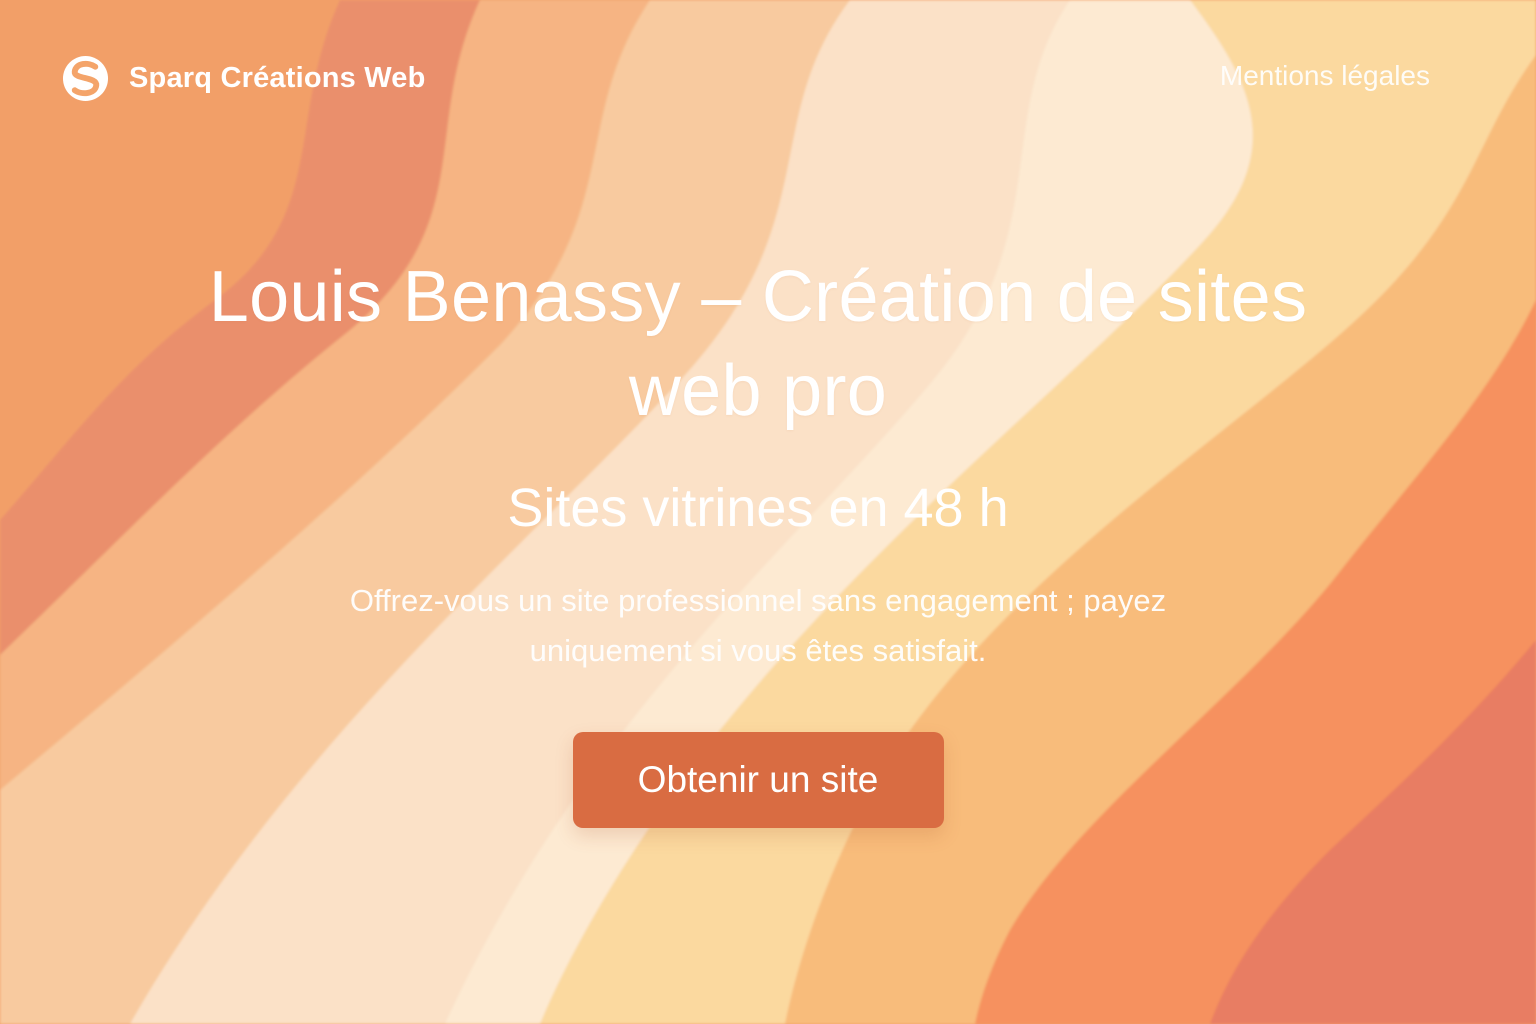 The width and height of the screenshot is (1536, 1024). What do you see at coordinates (1325, 76) in the screenshot?
I see `mentions-legales-link: Mentions légales` at bounding box center [1325, 76].